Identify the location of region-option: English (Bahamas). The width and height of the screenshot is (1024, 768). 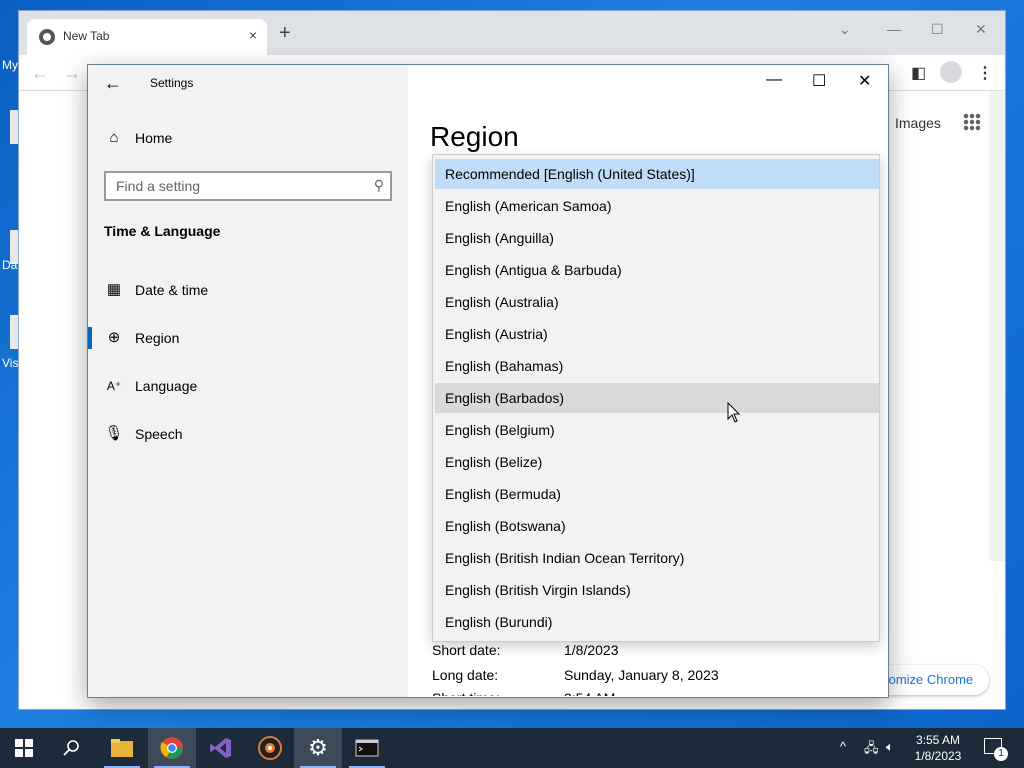
(657, 366).